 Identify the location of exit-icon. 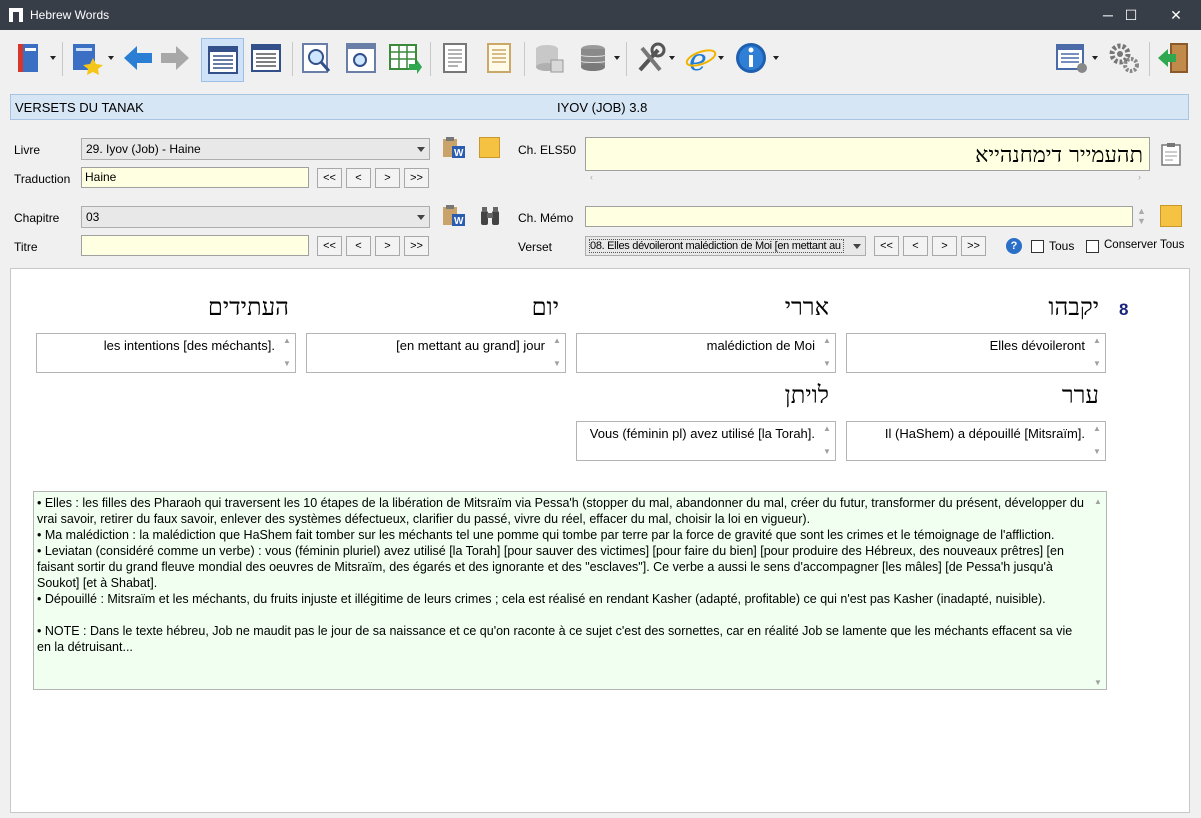
(1174, 58).